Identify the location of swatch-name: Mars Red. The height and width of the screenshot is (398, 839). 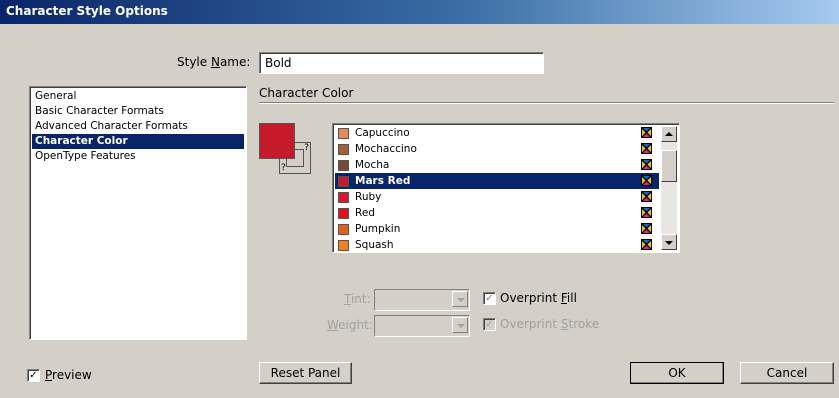
(383, 181).